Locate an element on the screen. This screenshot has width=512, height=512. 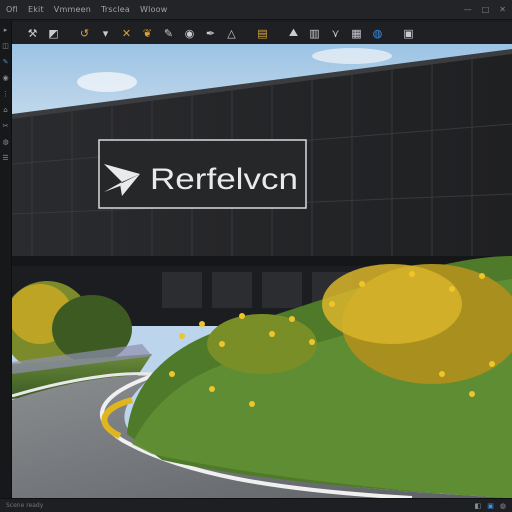
home-icon: ⌂ is located at coordinates (6, 110).